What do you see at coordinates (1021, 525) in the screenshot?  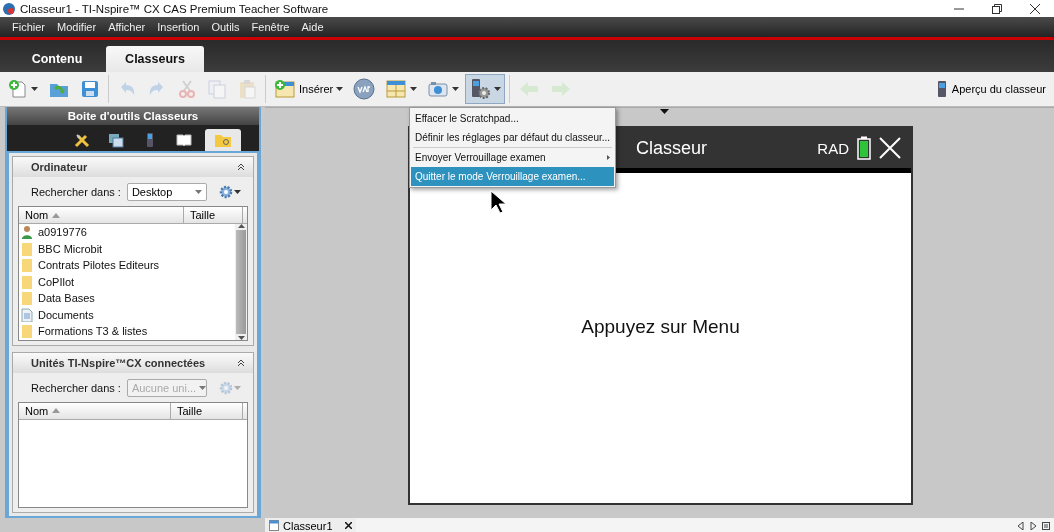 I see `previous-icon` at bounding box center [1021, 525].